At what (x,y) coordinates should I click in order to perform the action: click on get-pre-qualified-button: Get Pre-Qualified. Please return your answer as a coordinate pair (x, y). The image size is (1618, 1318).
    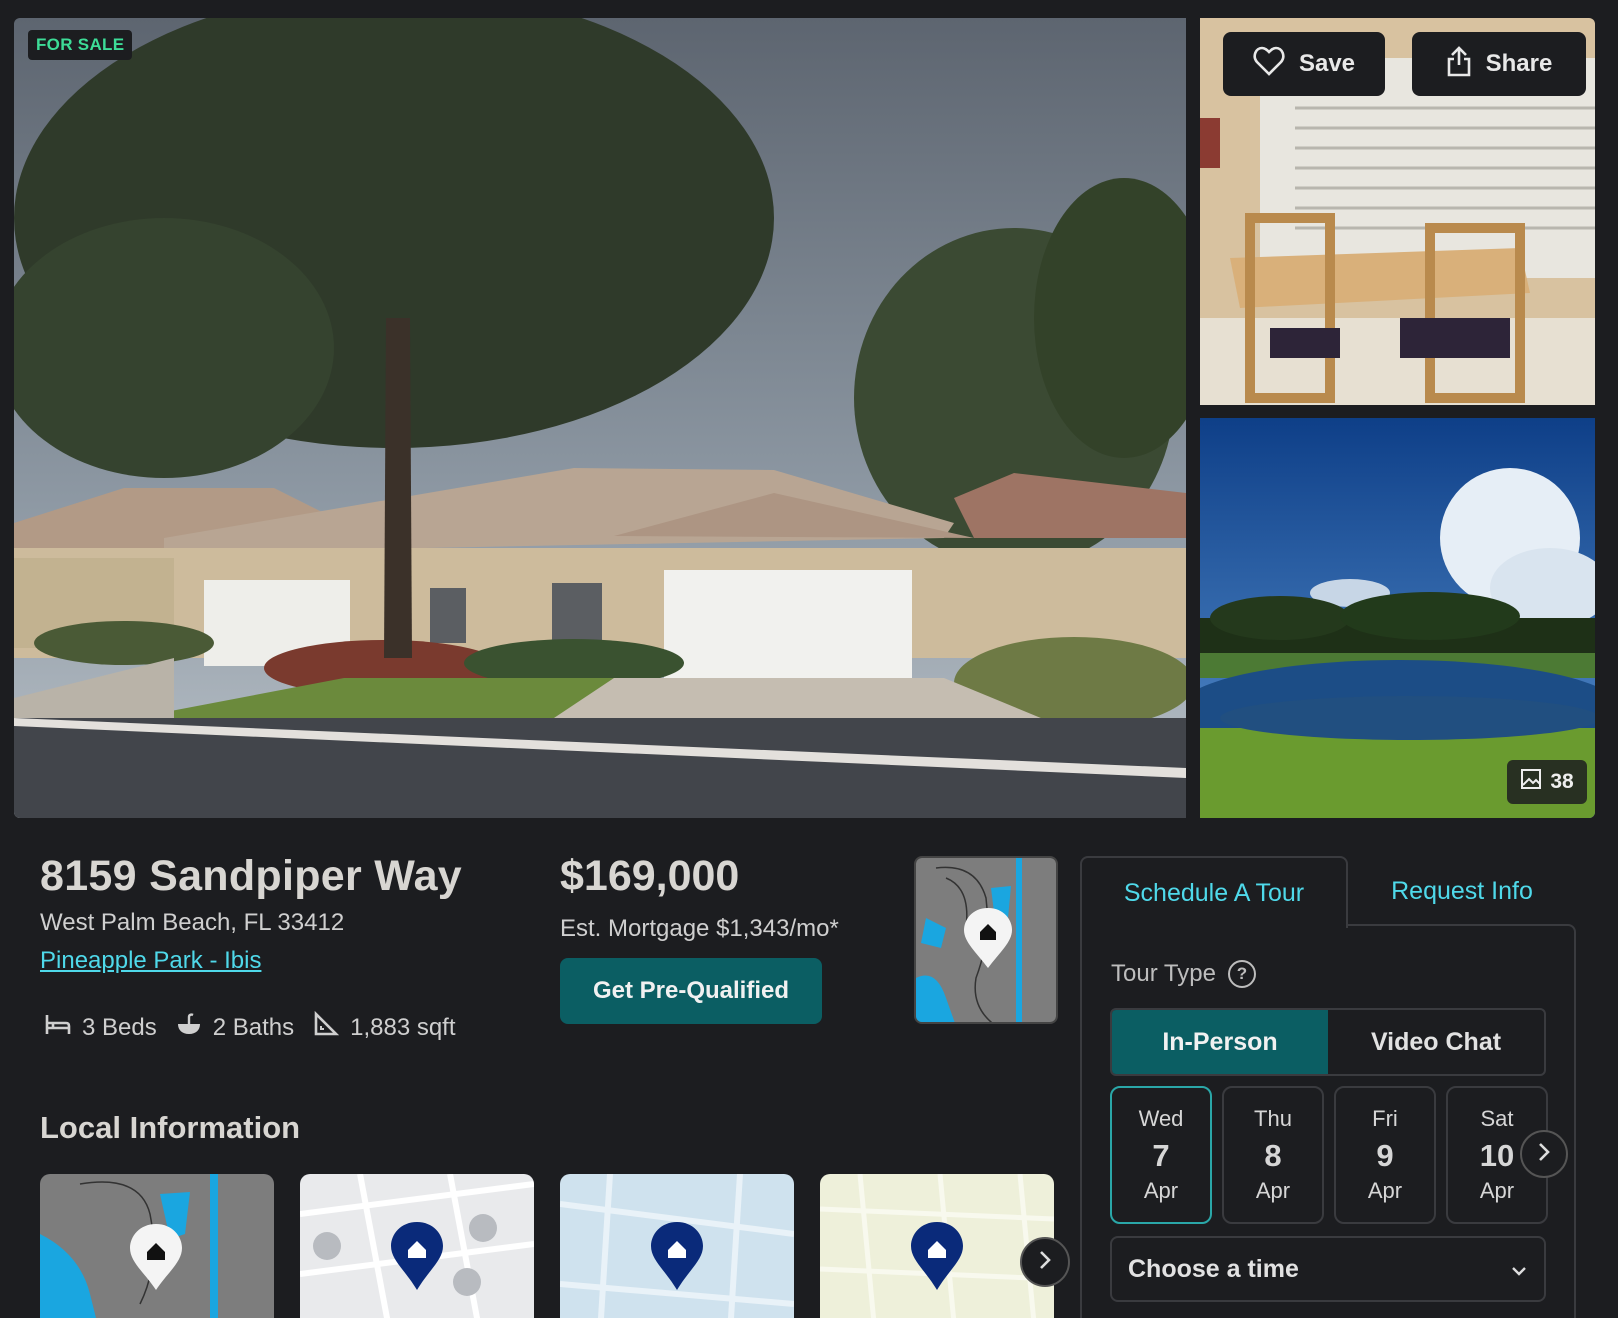
    Looking at the image, I should click on (691, 991).